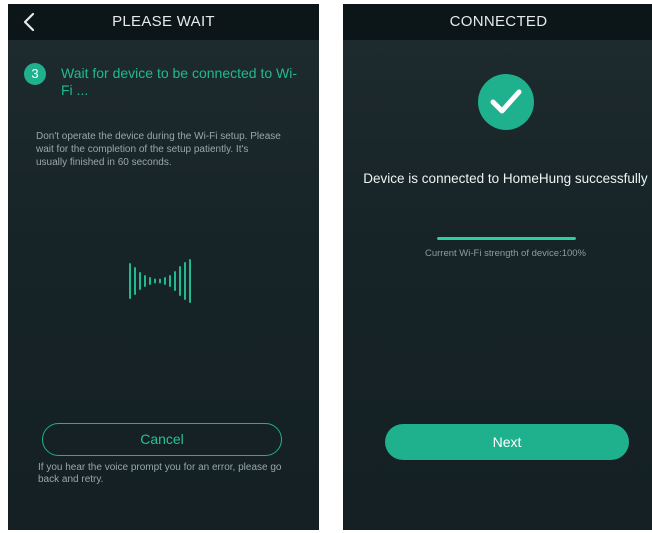  I want to click on sound-wave-icon, so click(160, 281).